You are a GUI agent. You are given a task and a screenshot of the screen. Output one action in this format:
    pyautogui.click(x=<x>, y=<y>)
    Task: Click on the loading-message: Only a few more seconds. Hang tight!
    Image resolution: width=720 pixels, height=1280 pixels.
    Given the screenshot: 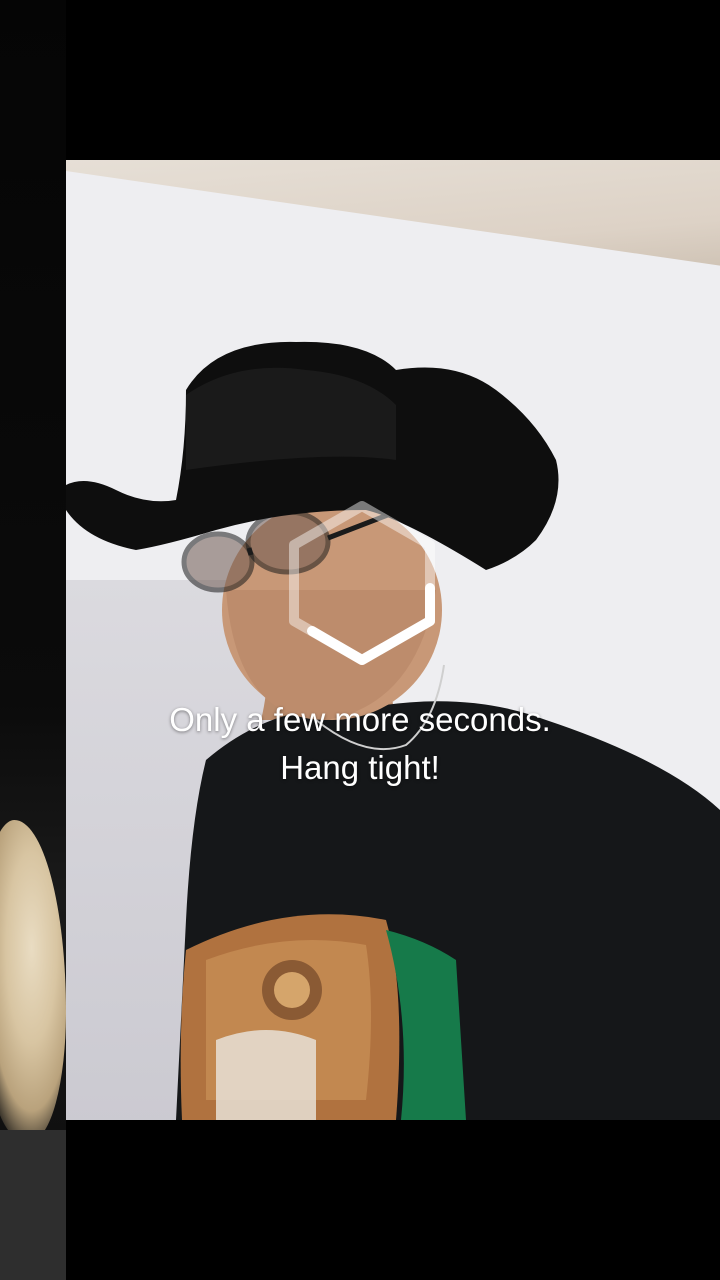 What is the action you would take?
    pyautogui.click(x=360, y=744)
    